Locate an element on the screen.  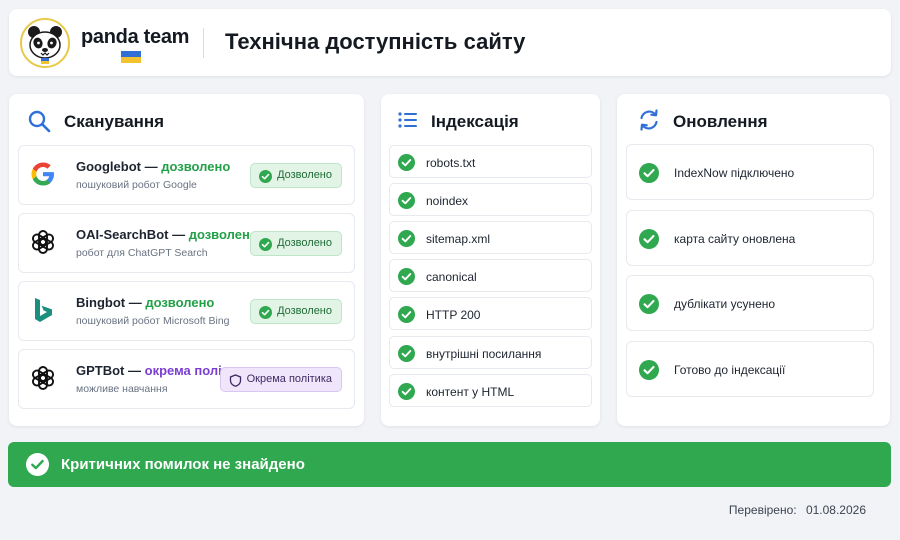
bot-name: OAI-SearchBot — дозволено is located at coordinates (167, 234).